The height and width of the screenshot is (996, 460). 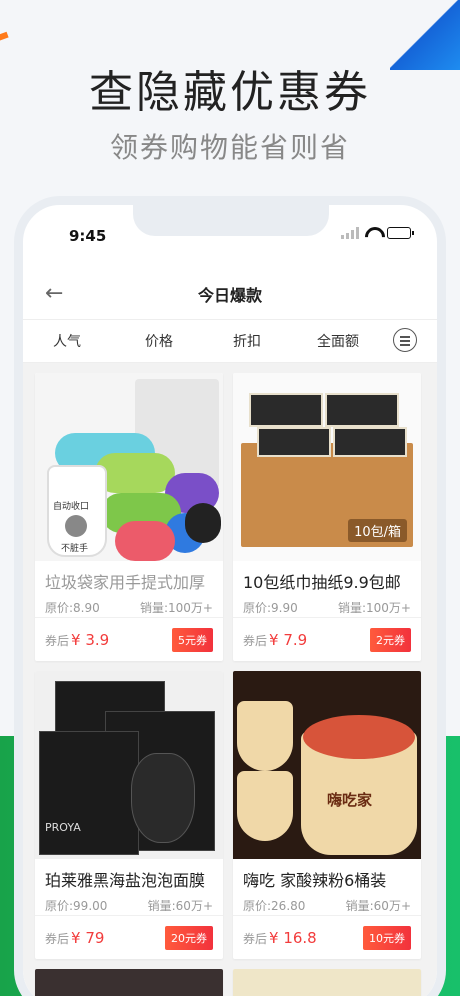 I want to click on image-label: 10包/箱, so click(x=377, y=530).